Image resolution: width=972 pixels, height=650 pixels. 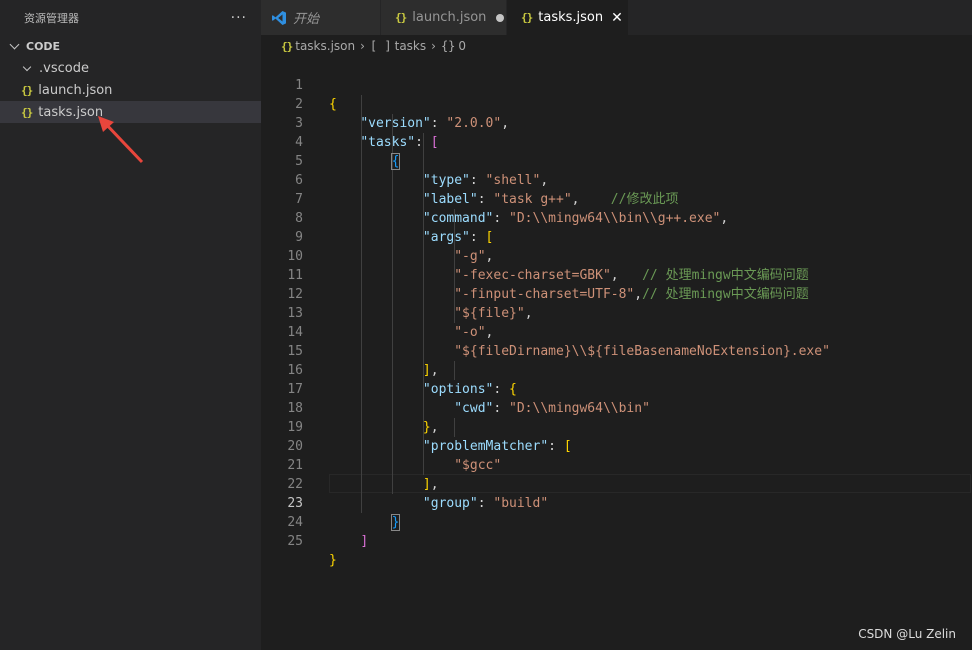 What do you see at coordinates (64, 68) in the screenshot?
I see `tree-item-label: .vscode` at bounding box center [64, 68].